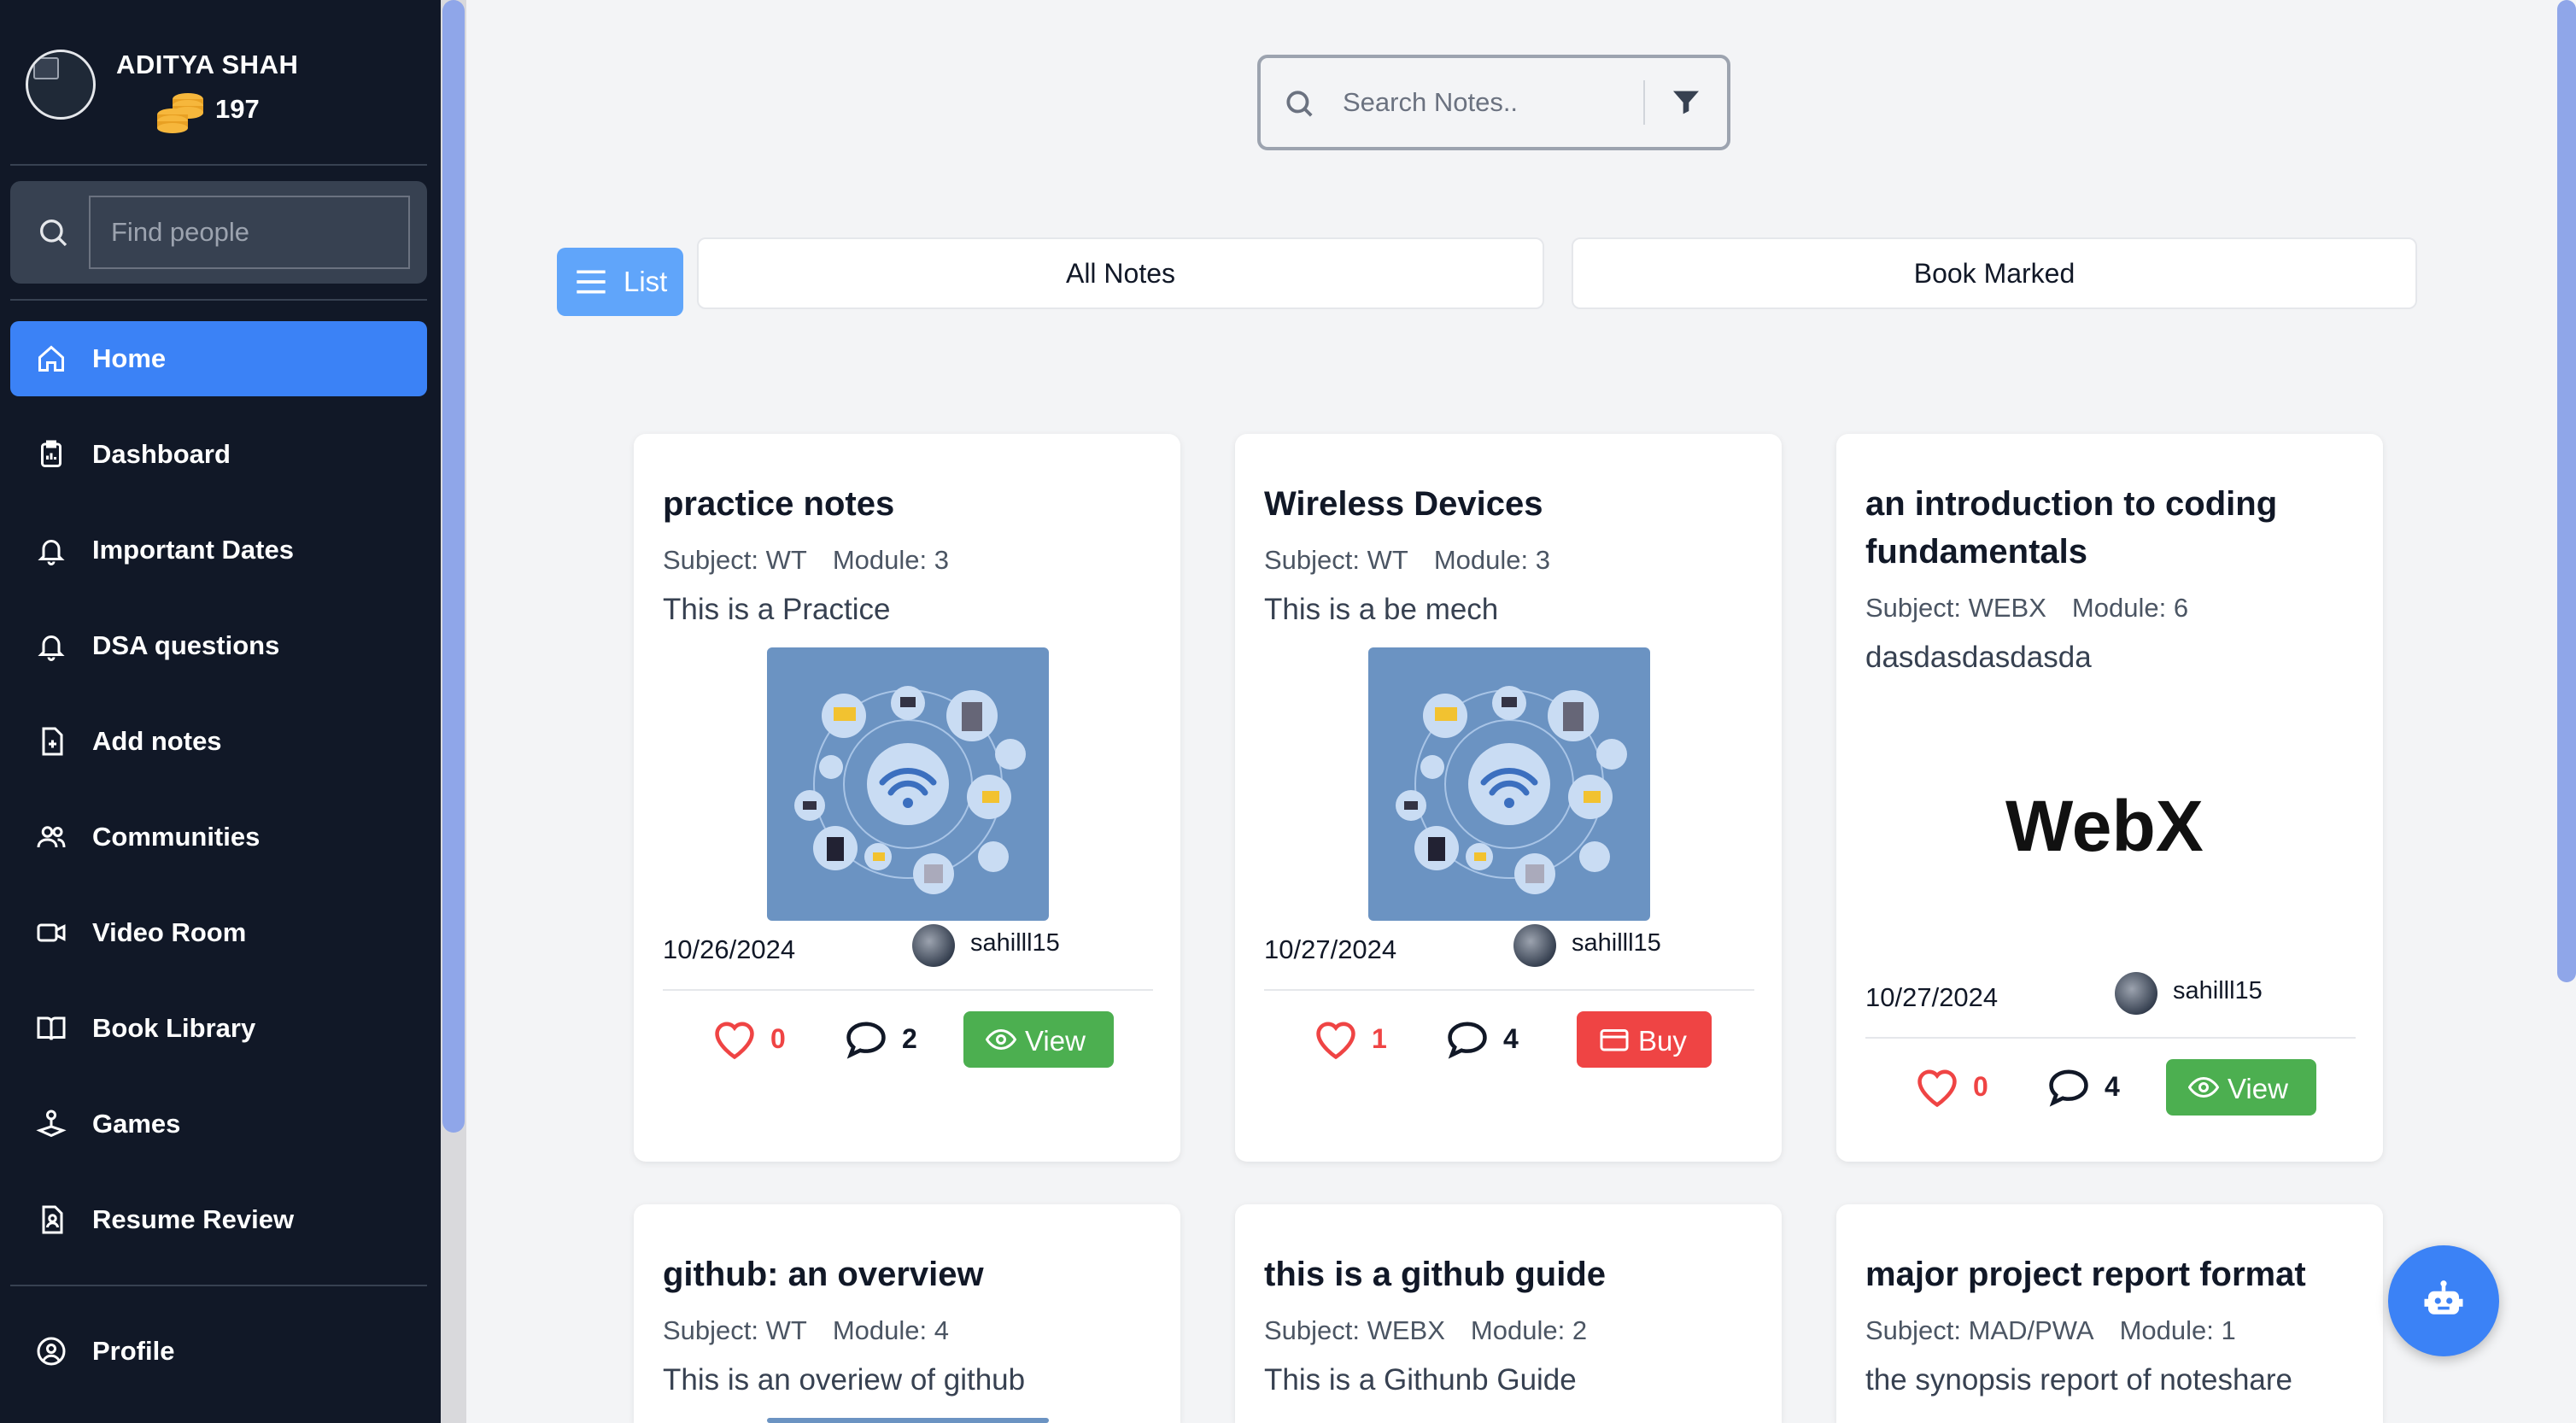  I want to click on sidebar-item-dsa-questions: DSA questions, so click(218, 645).